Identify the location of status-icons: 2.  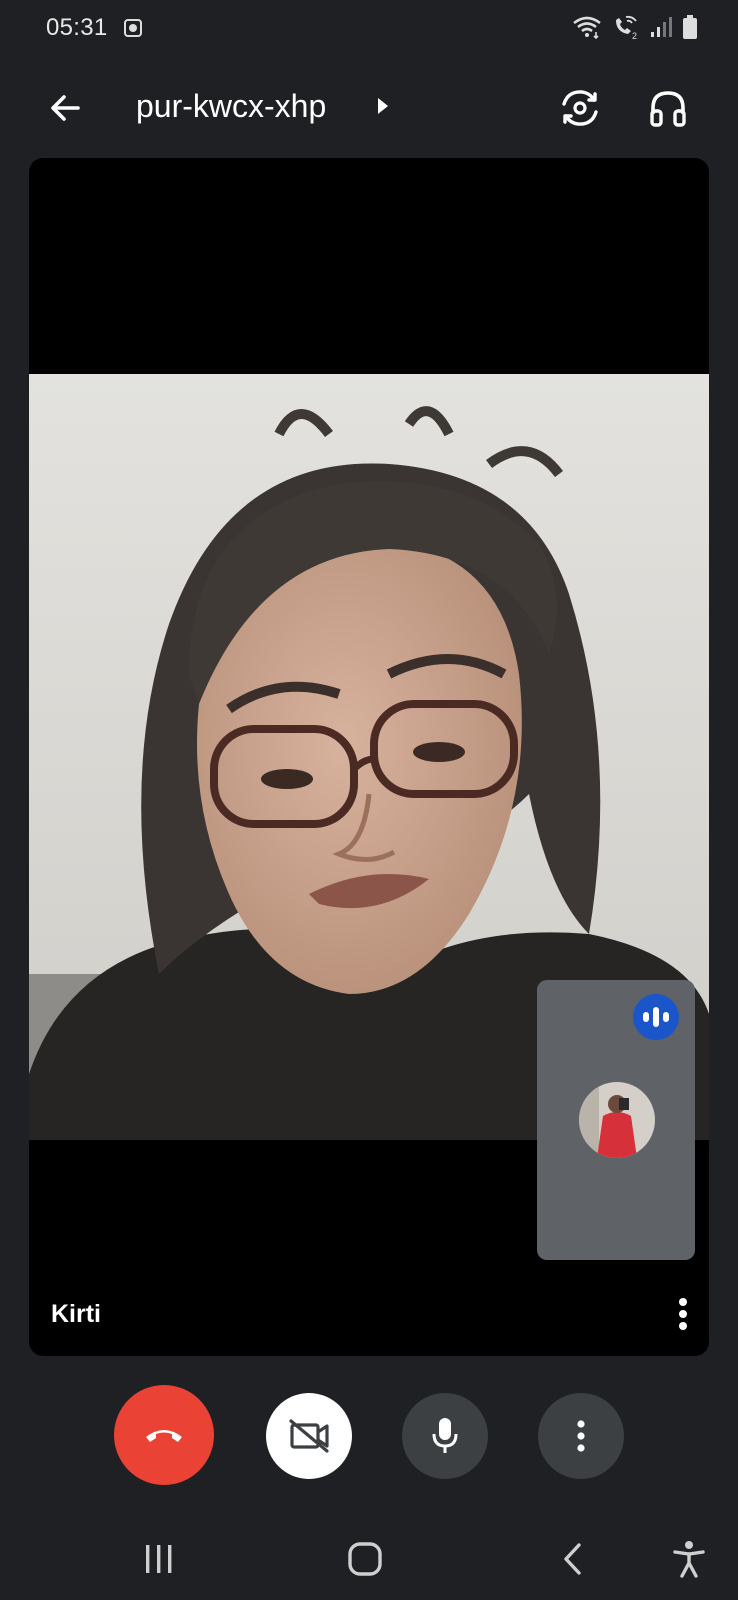
(635, 27).